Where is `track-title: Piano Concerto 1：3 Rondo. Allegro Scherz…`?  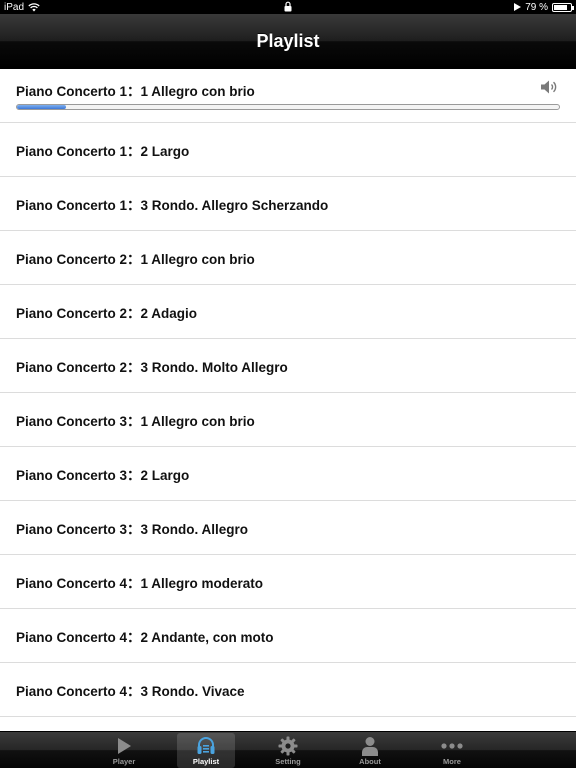 track-title: Piano Concerto 1：3 Rondo. Allegro Scherz… is located at coordinates (172, 205).